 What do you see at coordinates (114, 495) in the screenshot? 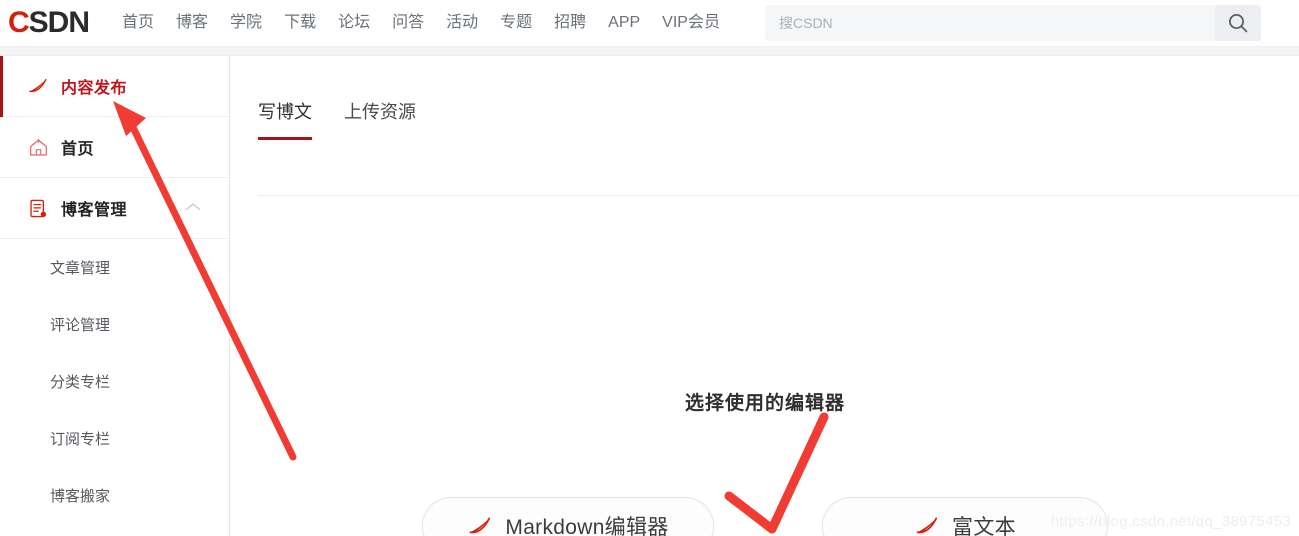
I see `sidebar-subitem-blog-move: 博客搬家` at bounding box center [114, 495].